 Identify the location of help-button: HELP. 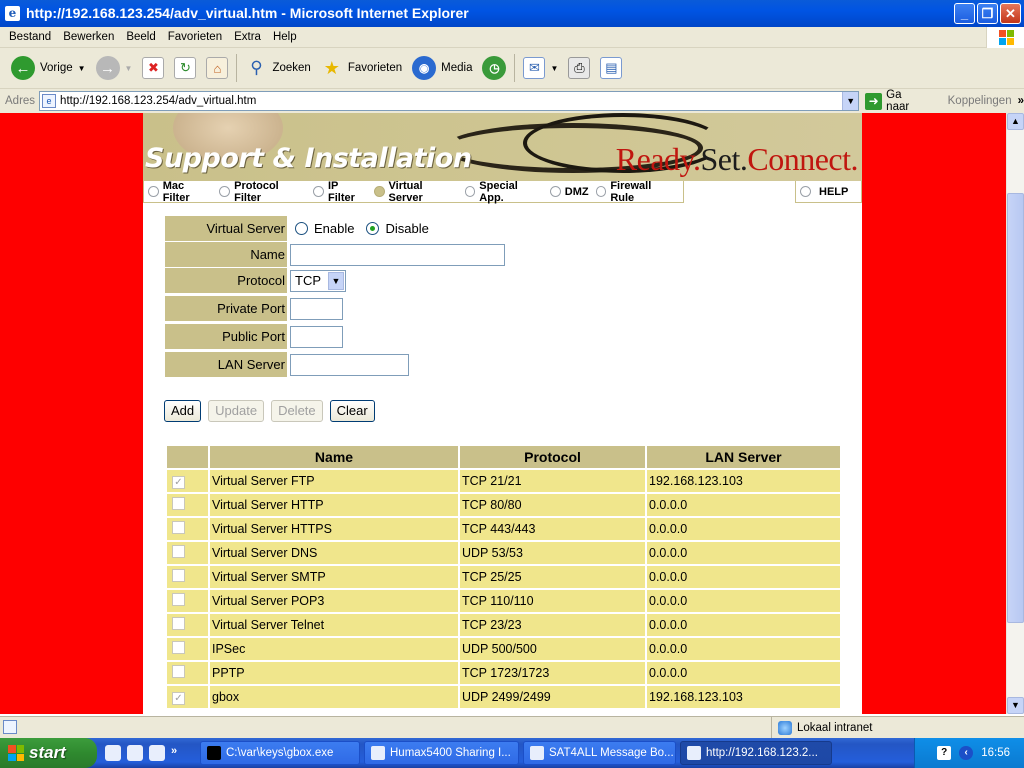
(828, 192).